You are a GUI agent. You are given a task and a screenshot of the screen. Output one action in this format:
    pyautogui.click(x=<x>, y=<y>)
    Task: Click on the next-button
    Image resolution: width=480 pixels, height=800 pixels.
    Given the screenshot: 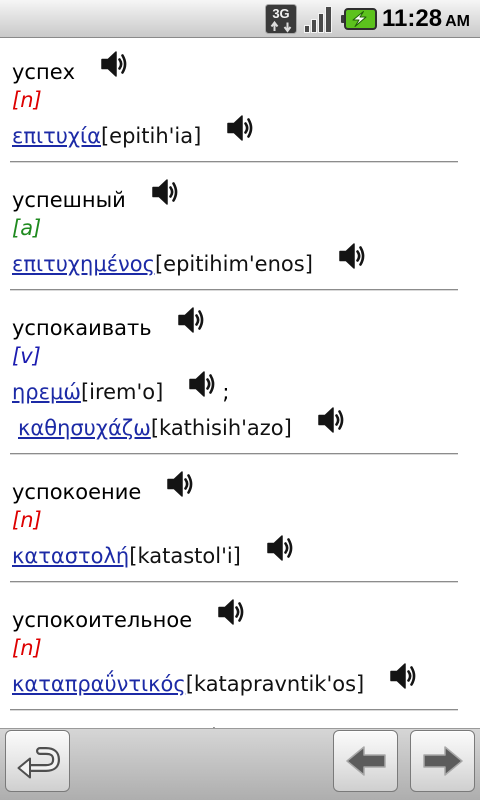 What is the action you would take?
    pyautogui.click(x=442, y=761)
    